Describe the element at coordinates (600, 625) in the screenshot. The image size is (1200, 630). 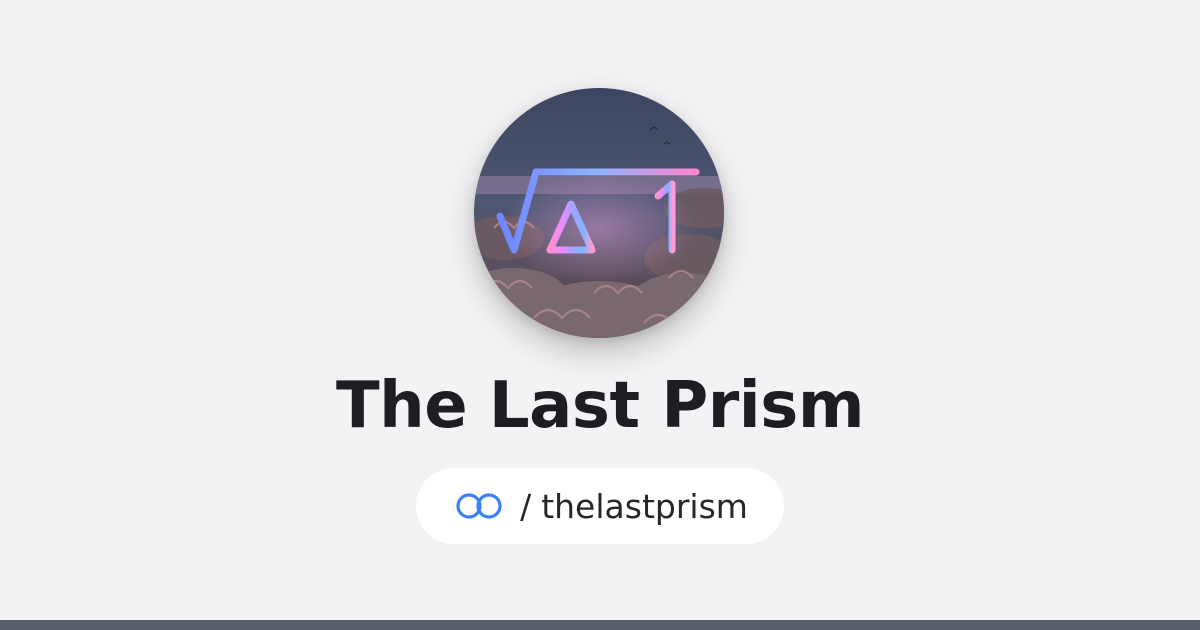
I see `bottom-accent-bar` at that location.